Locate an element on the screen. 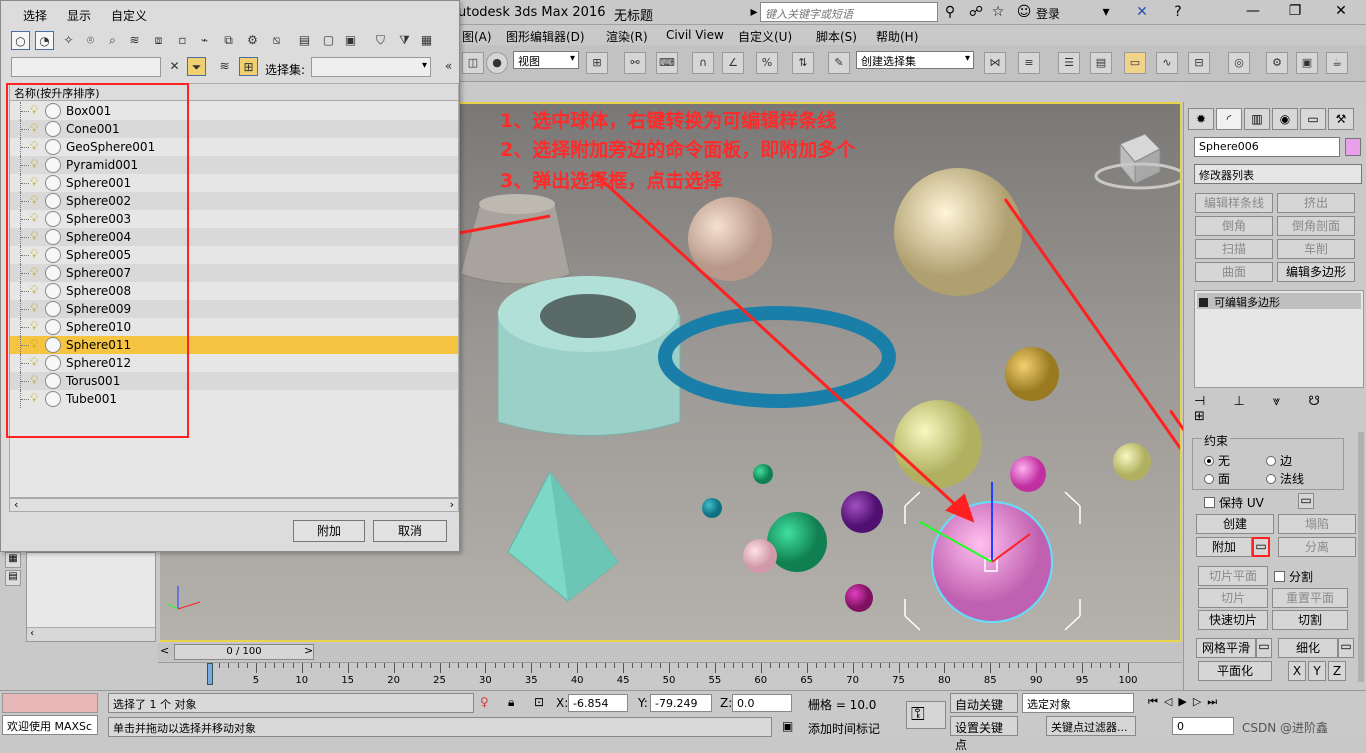 The image size is (1366, 753). left-tool-icon-2: ▤ is located at coordinates (13, 578).